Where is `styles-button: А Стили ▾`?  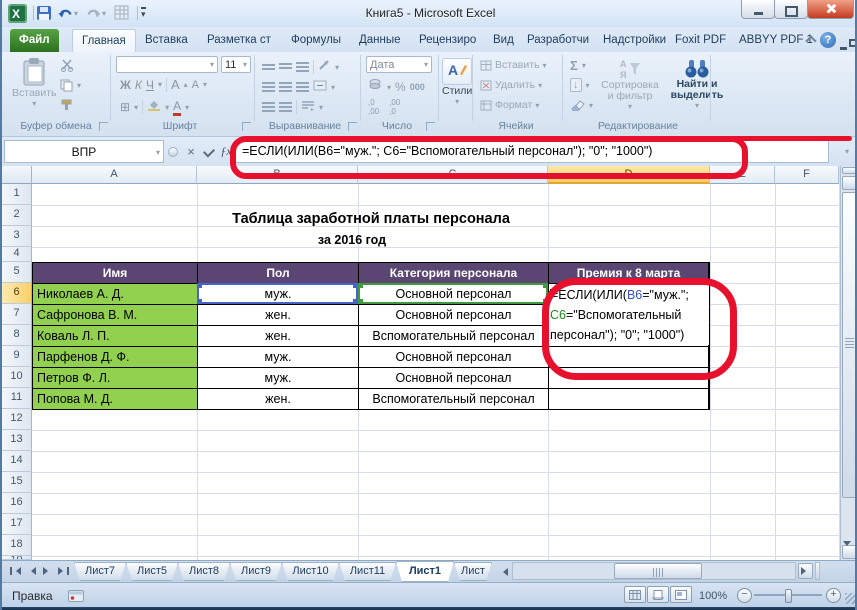 styles-button: А Стили ▾ is located at coordinates (457, 82).